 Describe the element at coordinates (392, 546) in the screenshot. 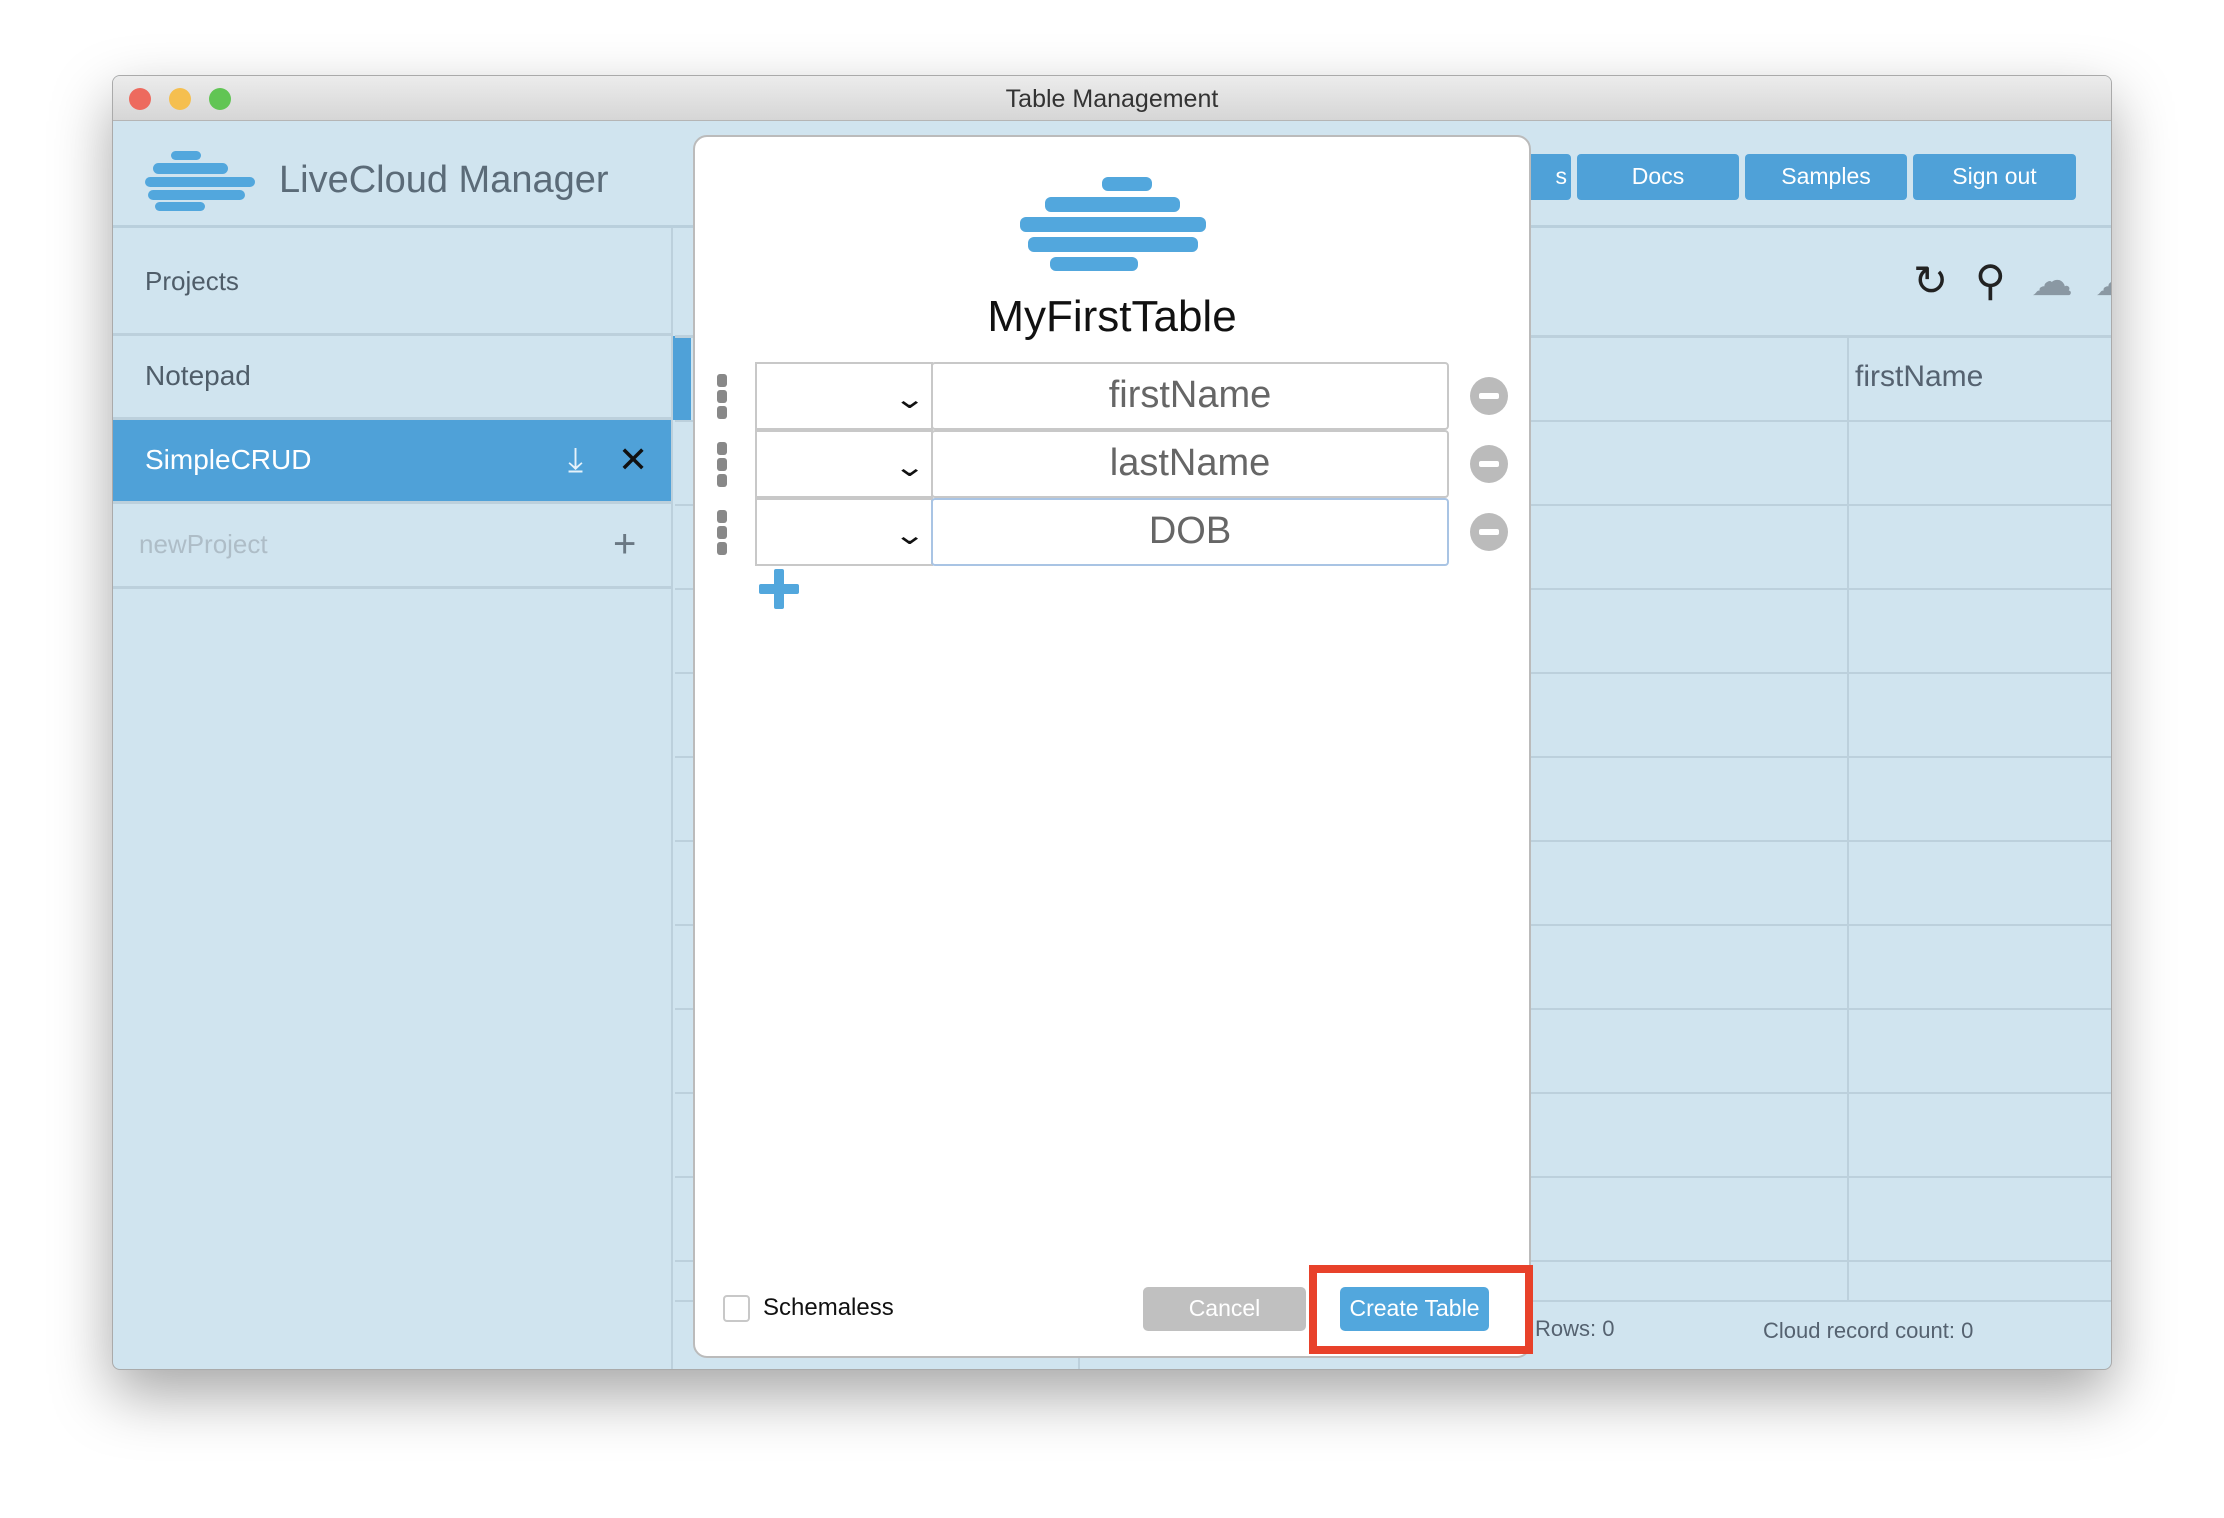

I see `new-project-input: newProject +` at that location.